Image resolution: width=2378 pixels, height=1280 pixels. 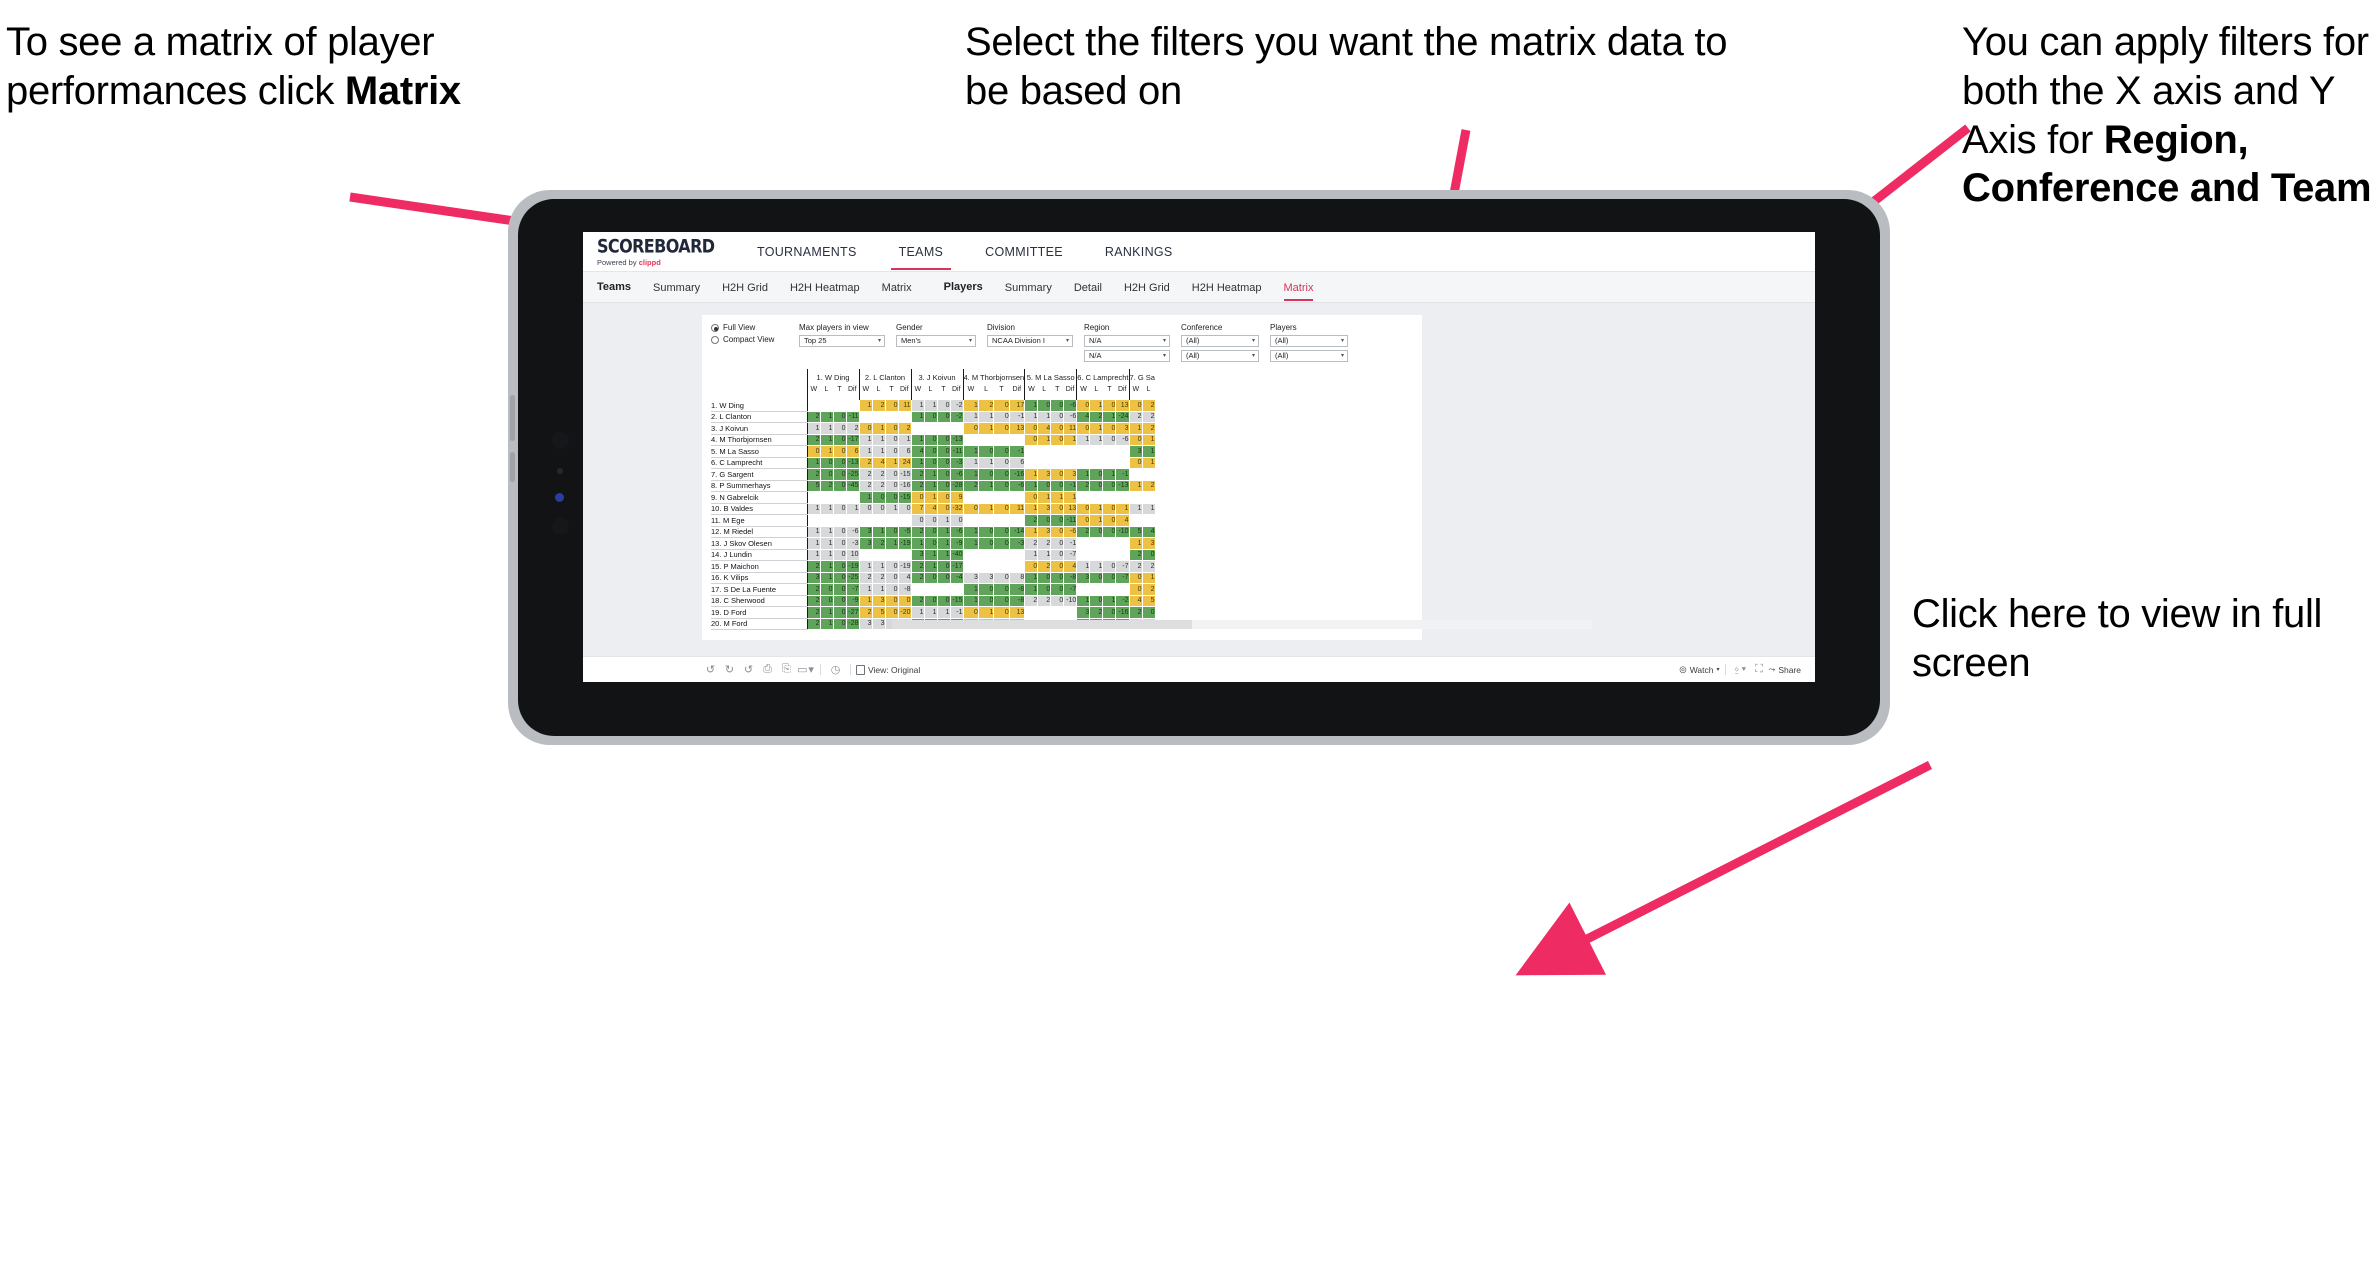 I want to click on matrix-cell: 7, so click(x=917, y=509).